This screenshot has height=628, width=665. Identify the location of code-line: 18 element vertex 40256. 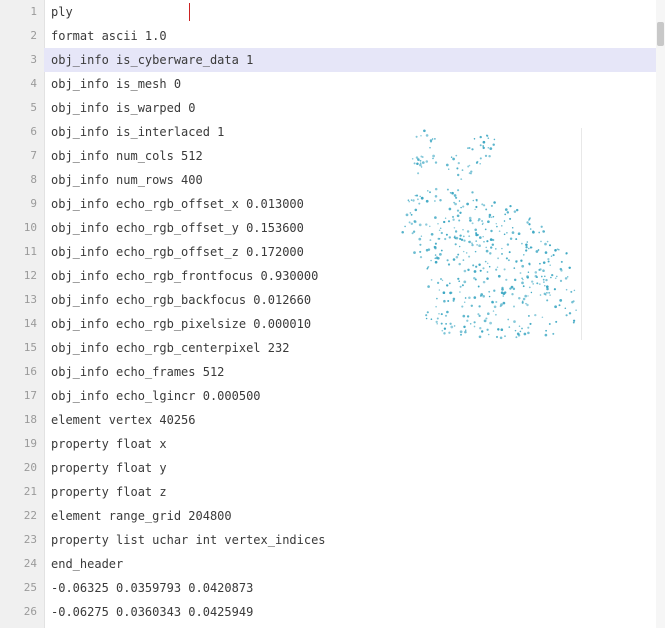
(332, 420).